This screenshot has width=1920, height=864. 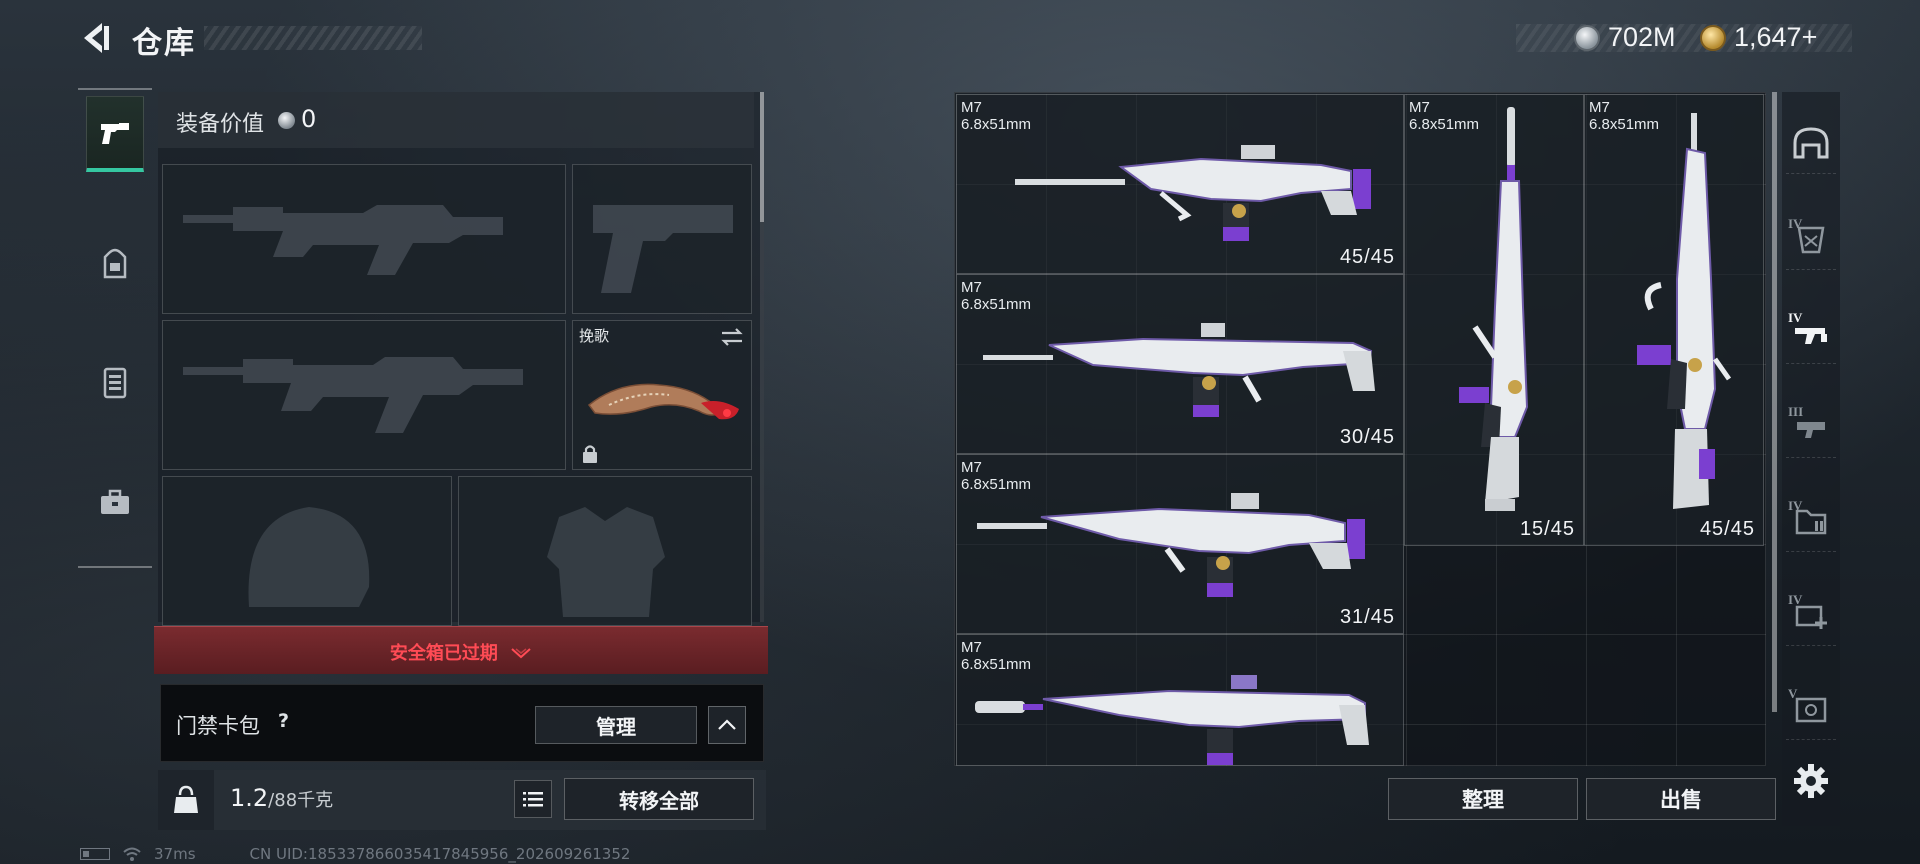 I want to click on equipment-value: 0, so click(x=309, y=119).